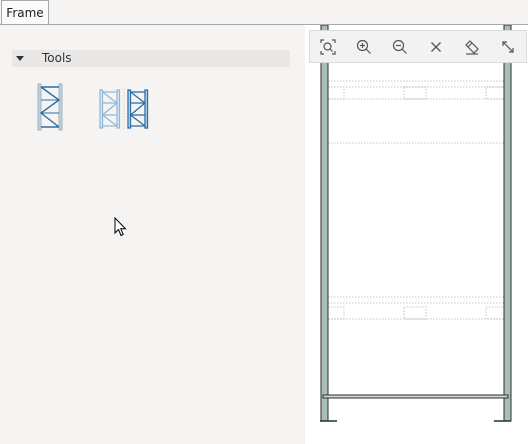 This screenshot has height=444, width=528. I want to click on eraser-icon, so click(472, 47).